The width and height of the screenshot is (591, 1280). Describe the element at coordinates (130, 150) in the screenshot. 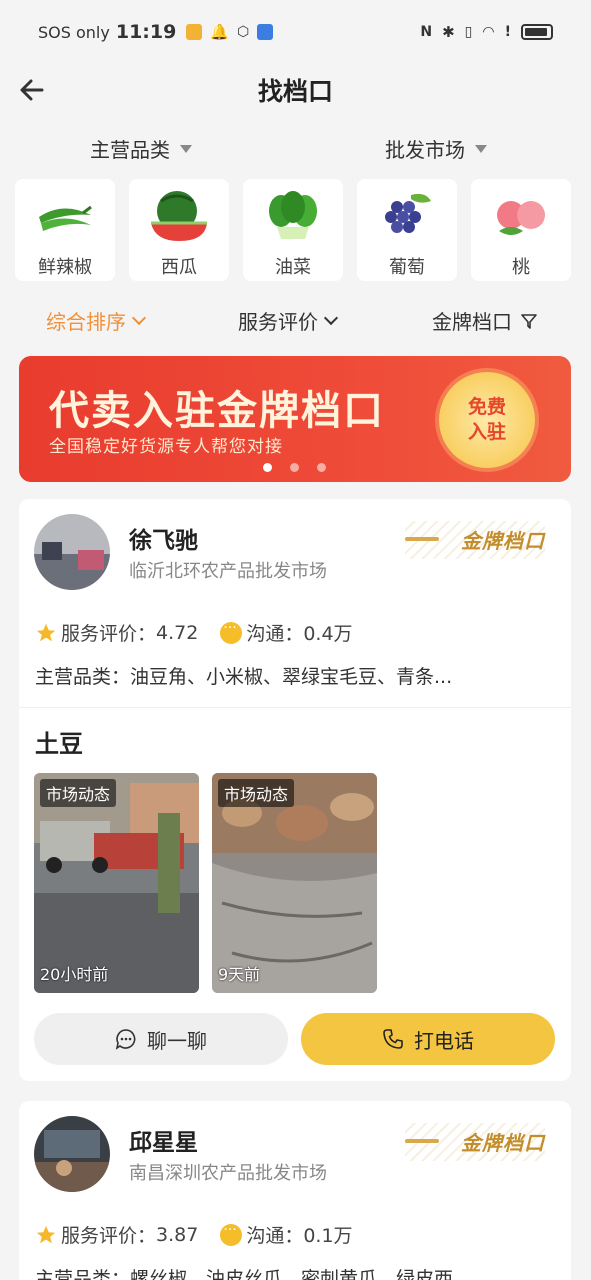

I see `category-filter-label: 主营品类` at that location.